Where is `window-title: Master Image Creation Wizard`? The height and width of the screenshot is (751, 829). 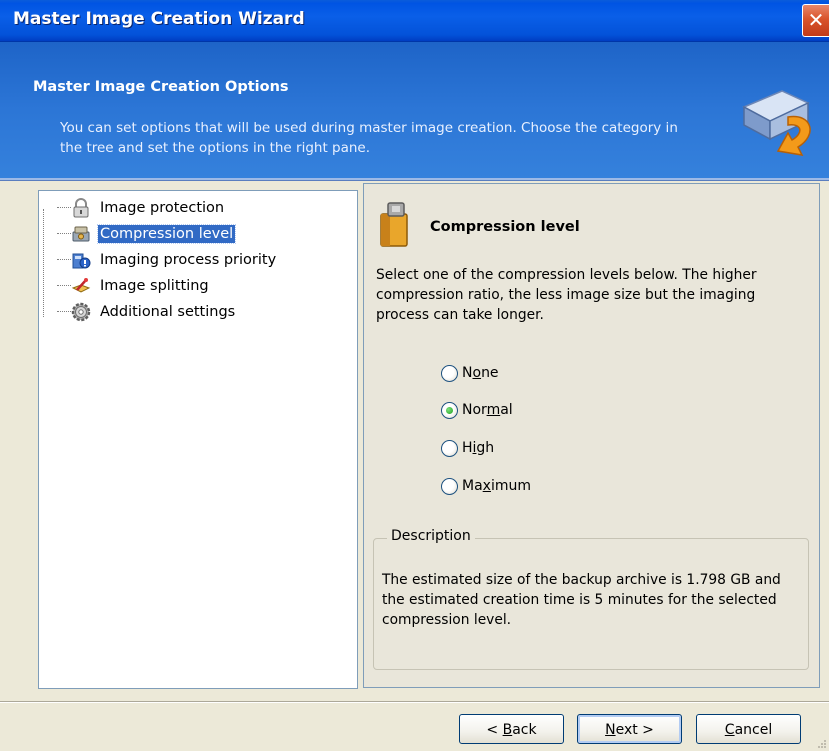
window-title: Master Image Creation Wizard is located at coordinates (159, 19).